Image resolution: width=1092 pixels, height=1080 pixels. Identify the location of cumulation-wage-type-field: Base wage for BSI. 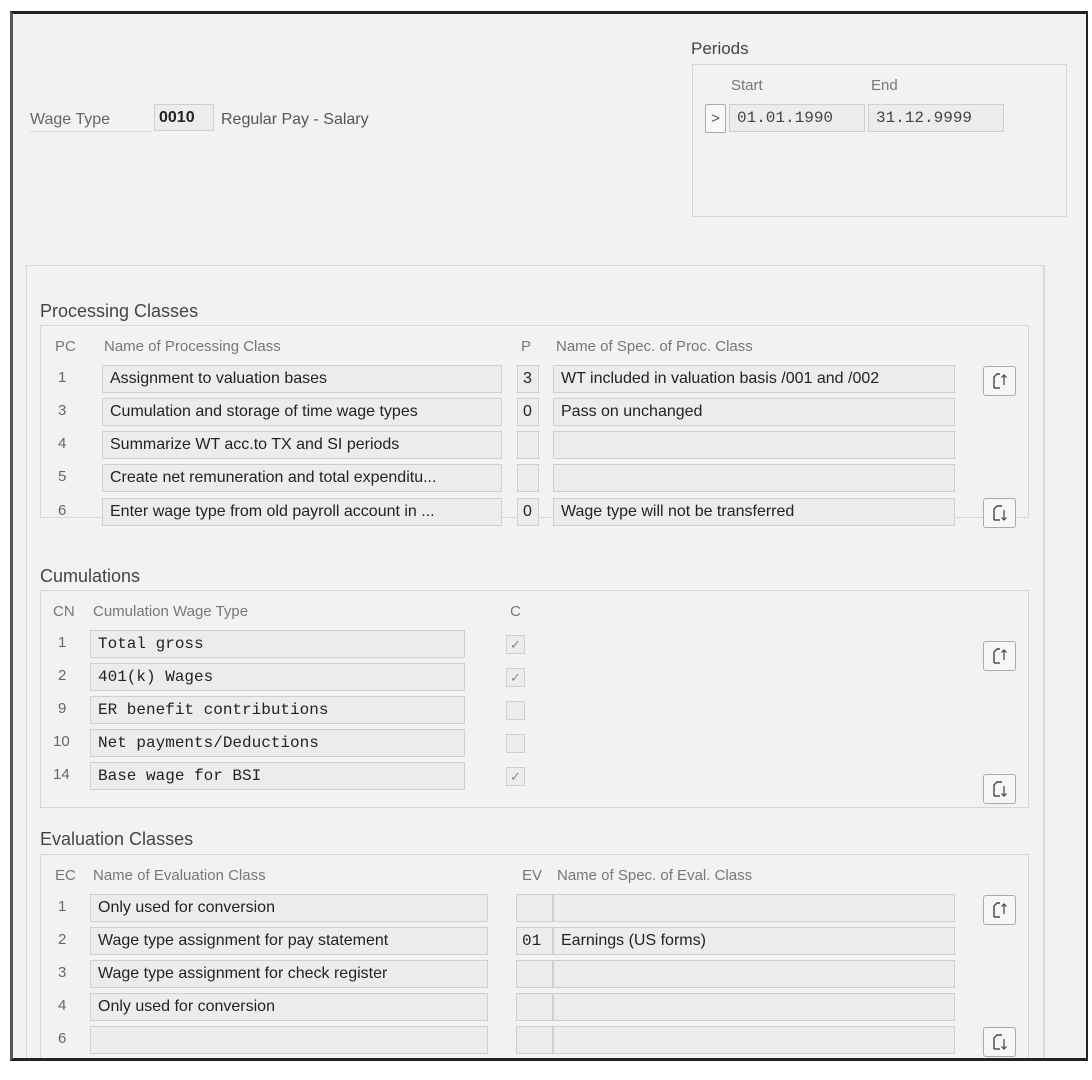
(277, 776).